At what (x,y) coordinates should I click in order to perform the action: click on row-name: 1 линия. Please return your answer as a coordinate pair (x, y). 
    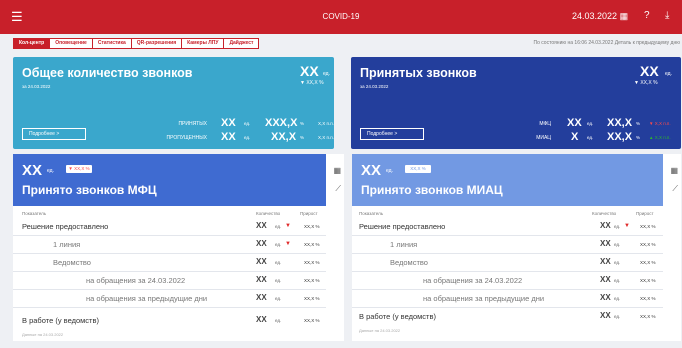
    Looking at the image, I should click on (67, 244).